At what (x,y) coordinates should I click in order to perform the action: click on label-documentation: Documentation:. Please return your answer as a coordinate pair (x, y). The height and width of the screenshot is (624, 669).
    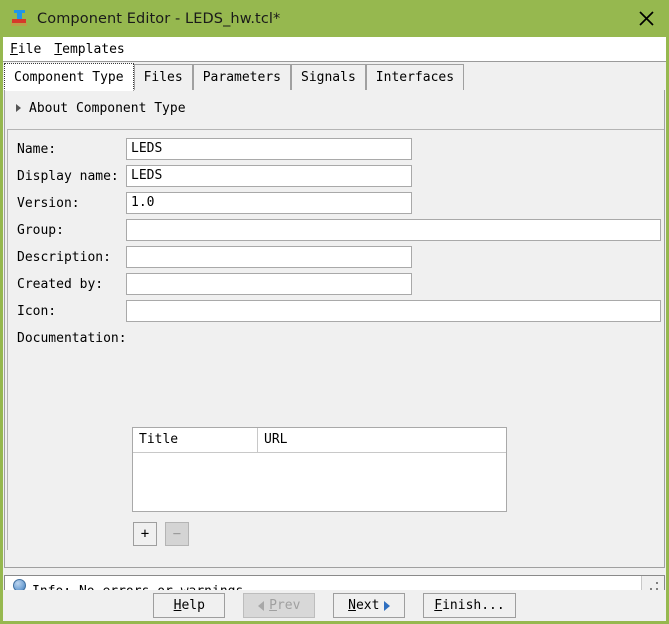
    Looking at the image, I should click on (72, 338).